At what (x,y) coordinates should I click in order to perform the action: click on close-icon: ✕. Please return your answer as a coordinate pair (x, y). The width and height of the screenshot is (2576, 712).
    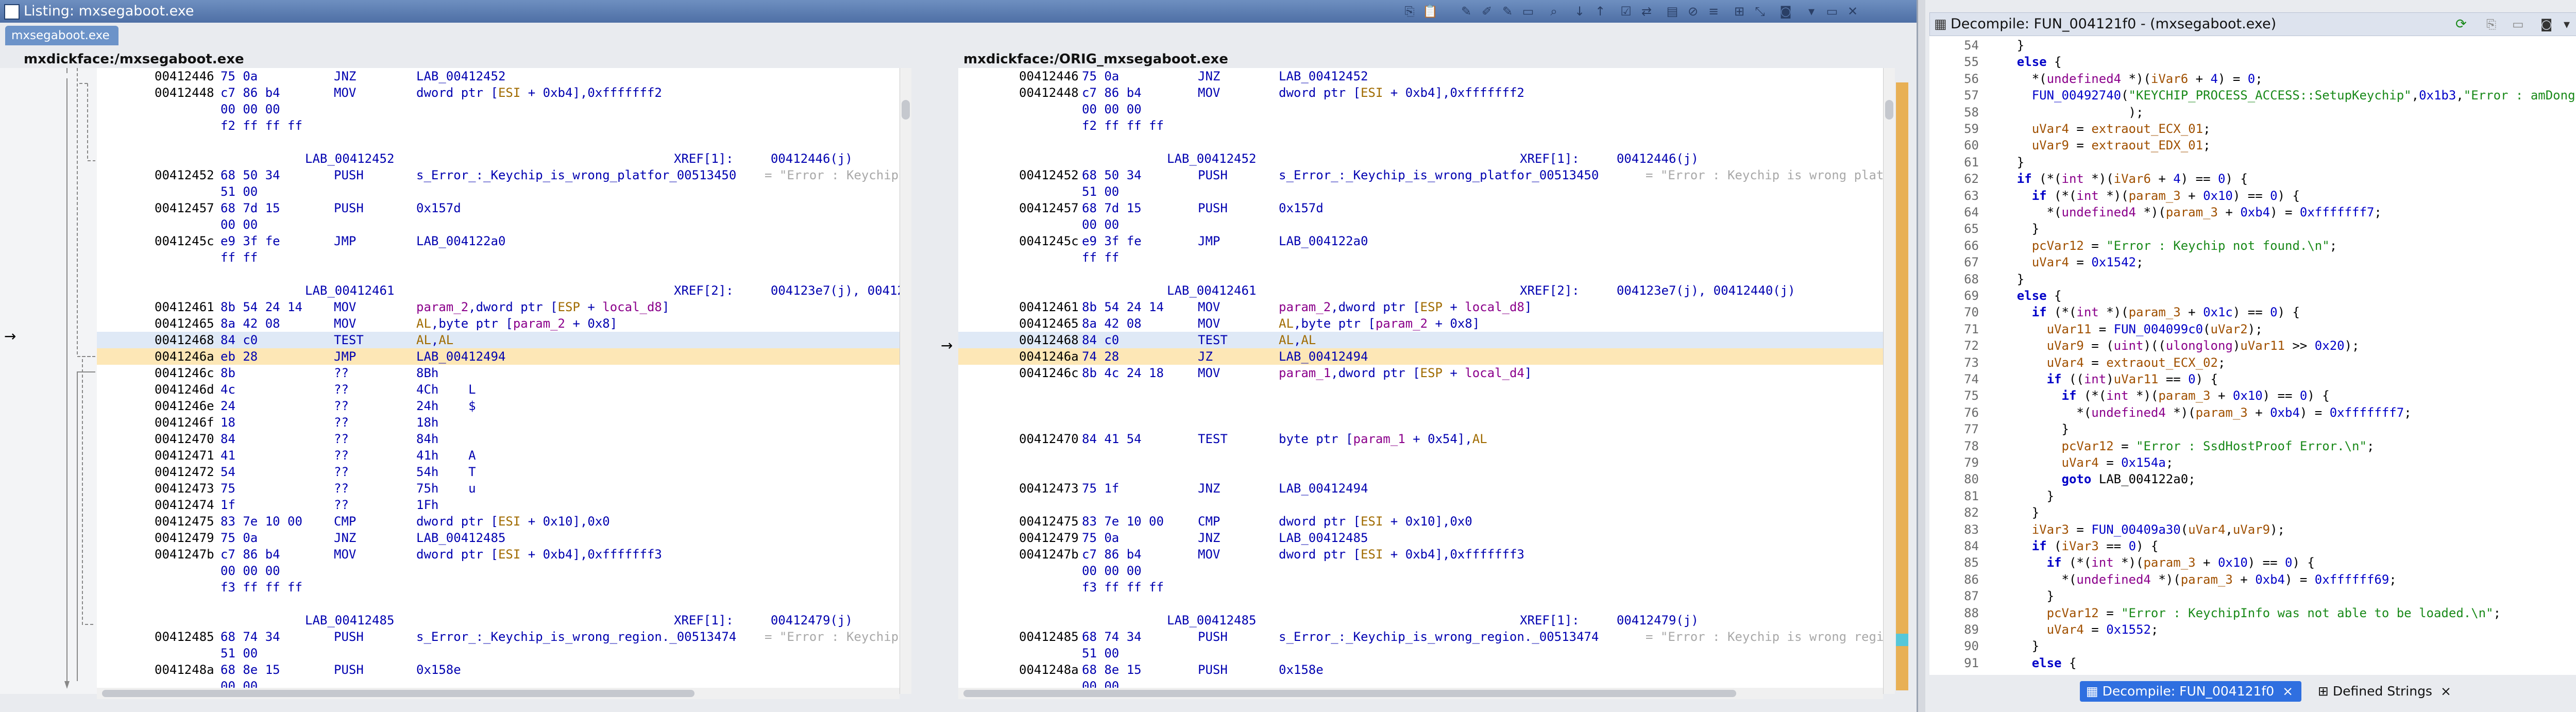
    Looking at the image, I should click on (1852, 11).